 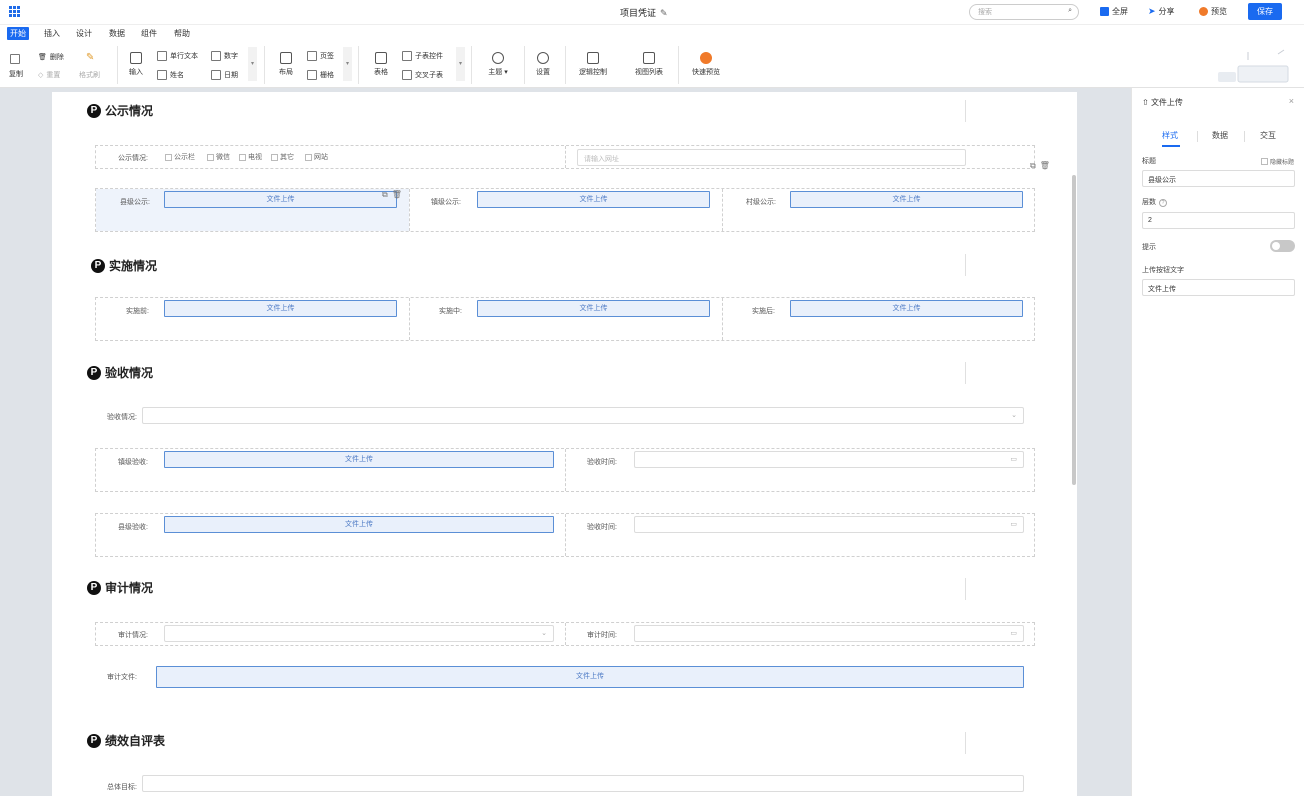 I want to click on preview-button: 预览, so click(x=1213, y=11).